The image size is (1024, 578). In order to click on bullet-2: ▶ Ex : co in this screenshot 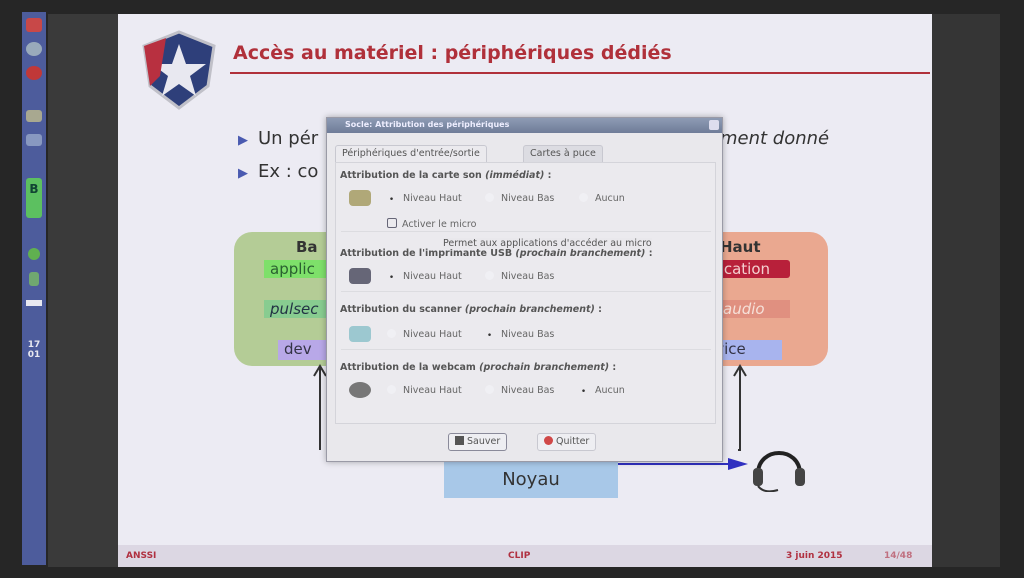, I will do `click(278, 171)`.